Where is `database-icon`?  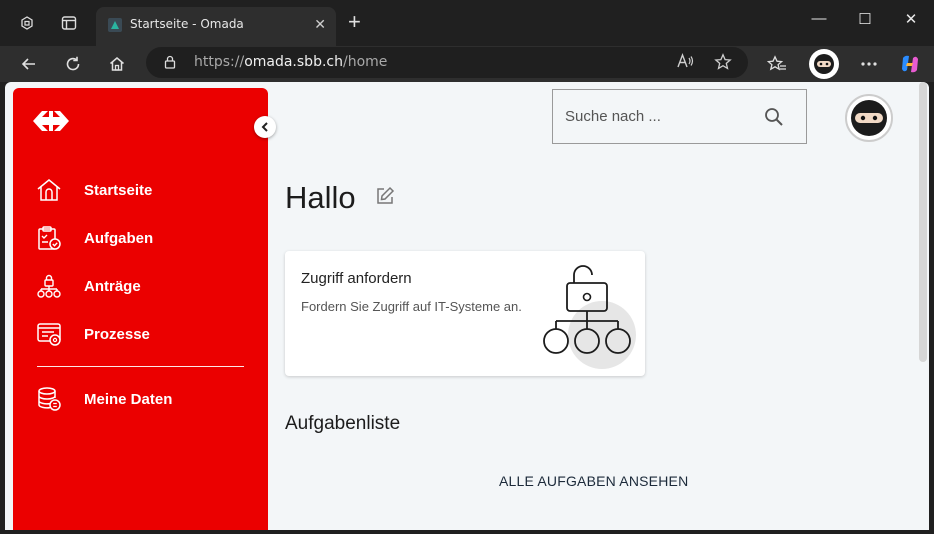
database-icon is located at coordinates (49, 399).